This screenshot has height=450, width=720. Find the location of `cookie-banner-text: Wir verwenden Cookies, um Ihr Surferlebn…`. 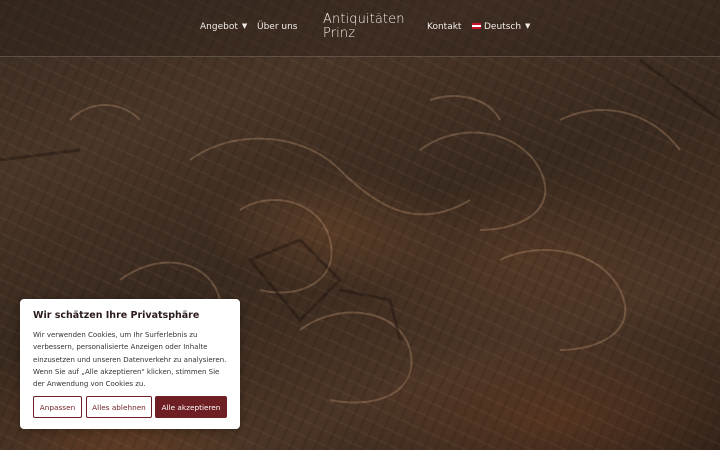

cookie-banner-text: Wir verwenden Cookies, um Ihr Surferlebn… is located at coordinates (130, 360).